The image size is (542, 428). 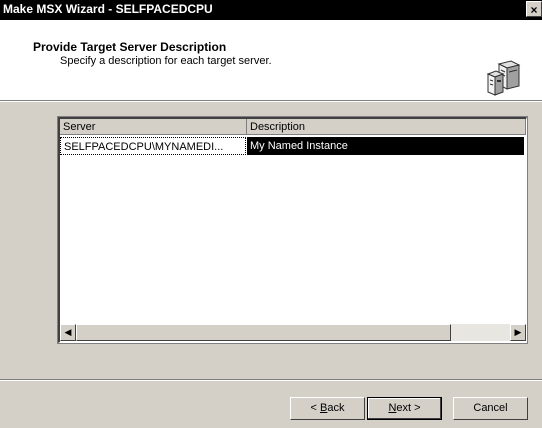 I want to click on scroll-thumb, so click(x=263, y=332).